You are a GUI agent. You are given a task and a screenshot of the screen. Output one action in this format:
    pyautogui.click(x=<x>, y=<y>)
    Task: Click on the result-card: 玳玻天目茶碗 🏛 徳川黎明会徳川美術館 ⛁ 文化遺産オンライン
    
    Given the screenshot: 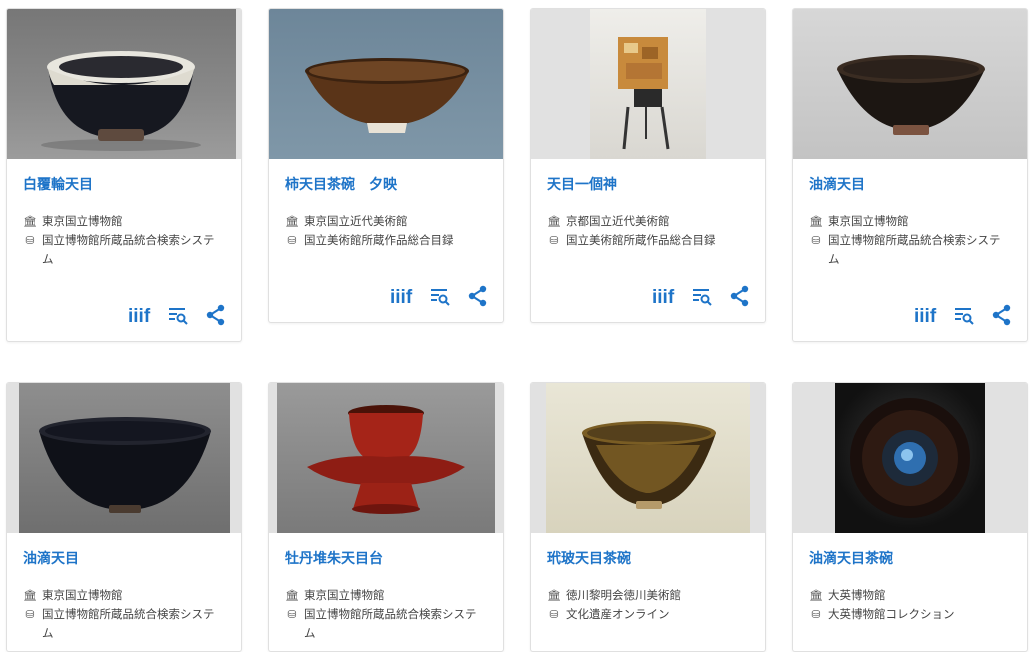 What is the action you would take?
    pyautogui.click(x=648, y=517)
    